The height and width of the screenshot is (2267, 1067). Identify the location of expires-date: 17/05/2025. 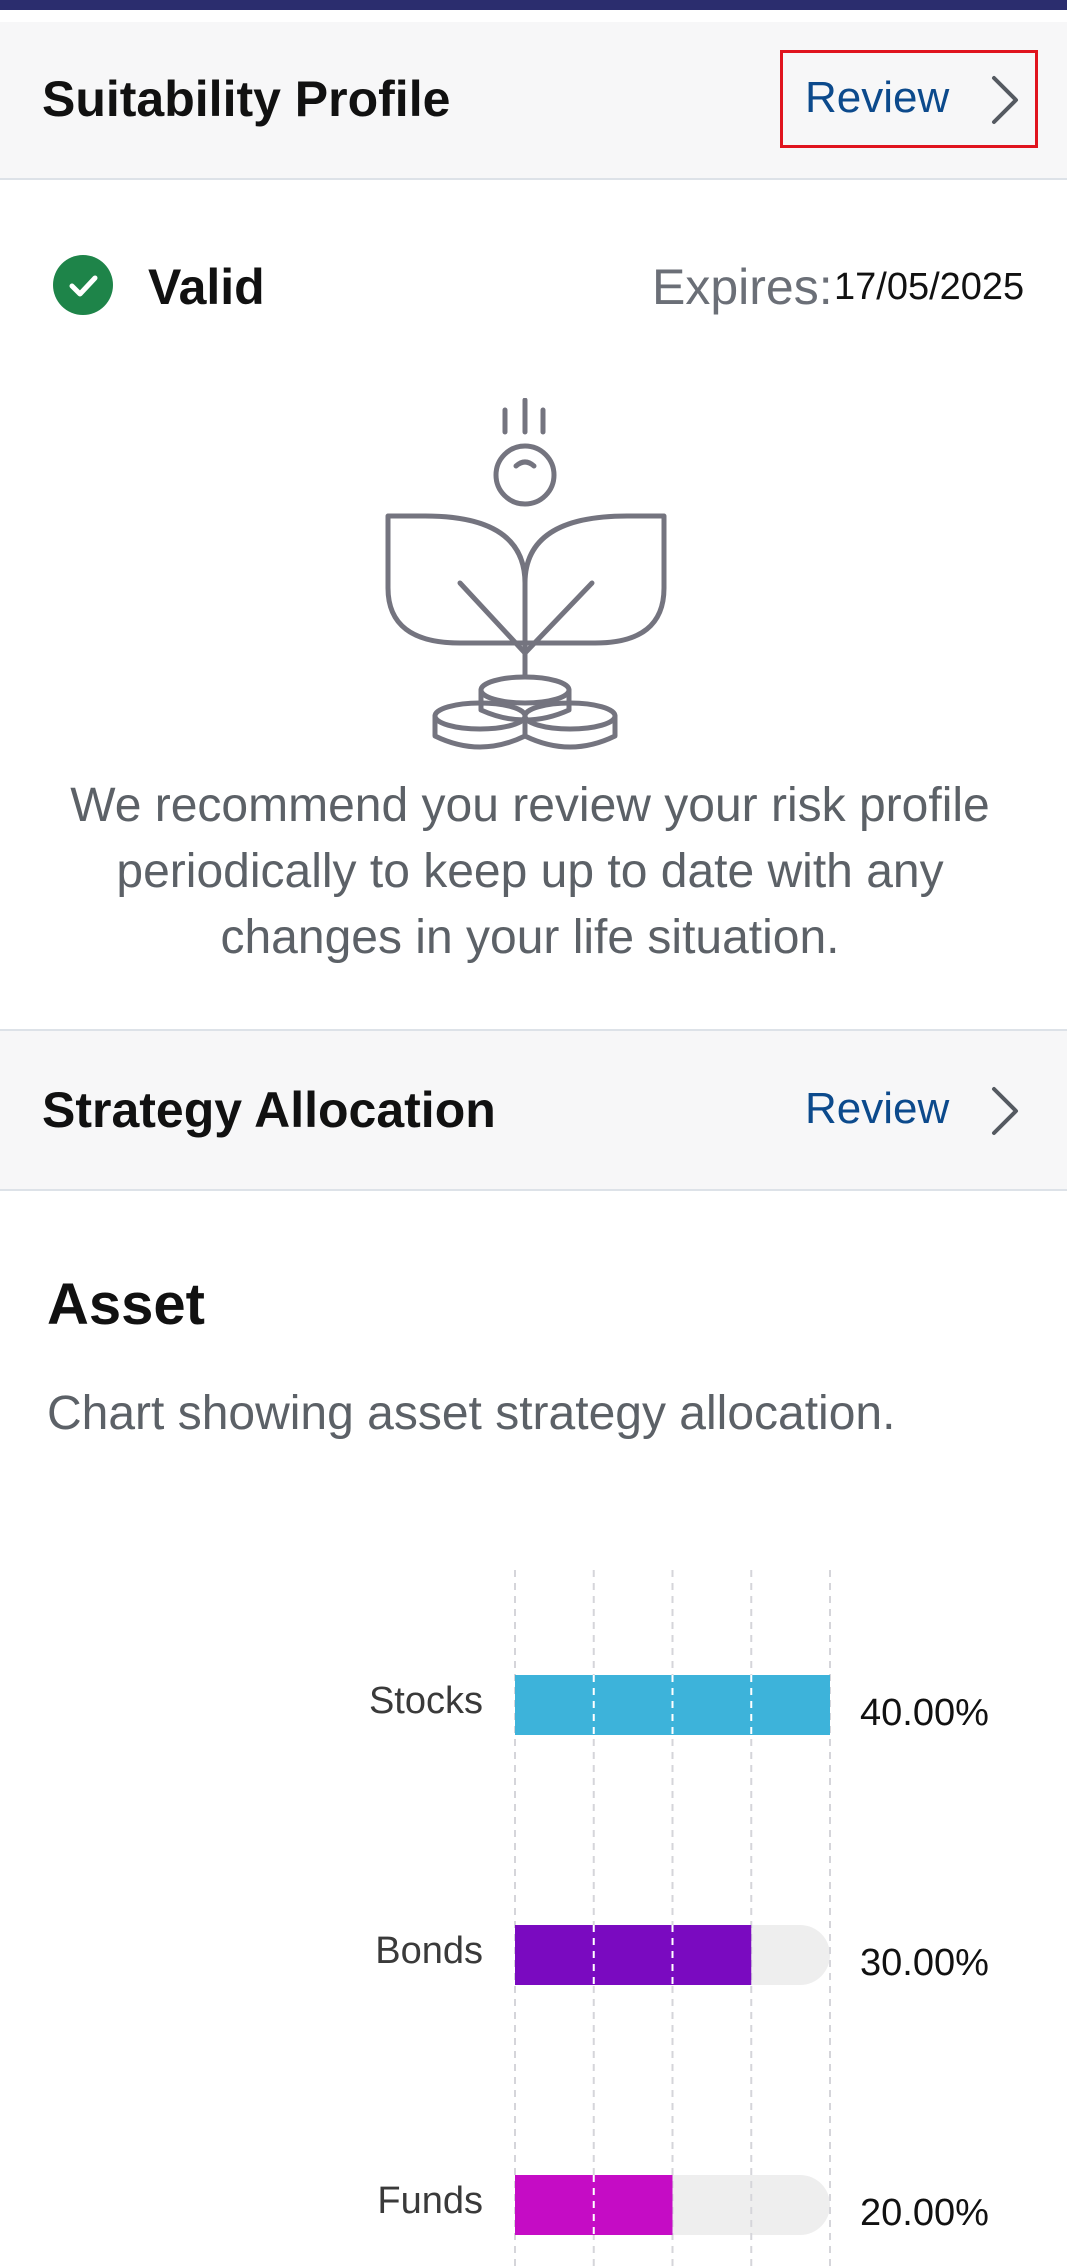
(929, 287).